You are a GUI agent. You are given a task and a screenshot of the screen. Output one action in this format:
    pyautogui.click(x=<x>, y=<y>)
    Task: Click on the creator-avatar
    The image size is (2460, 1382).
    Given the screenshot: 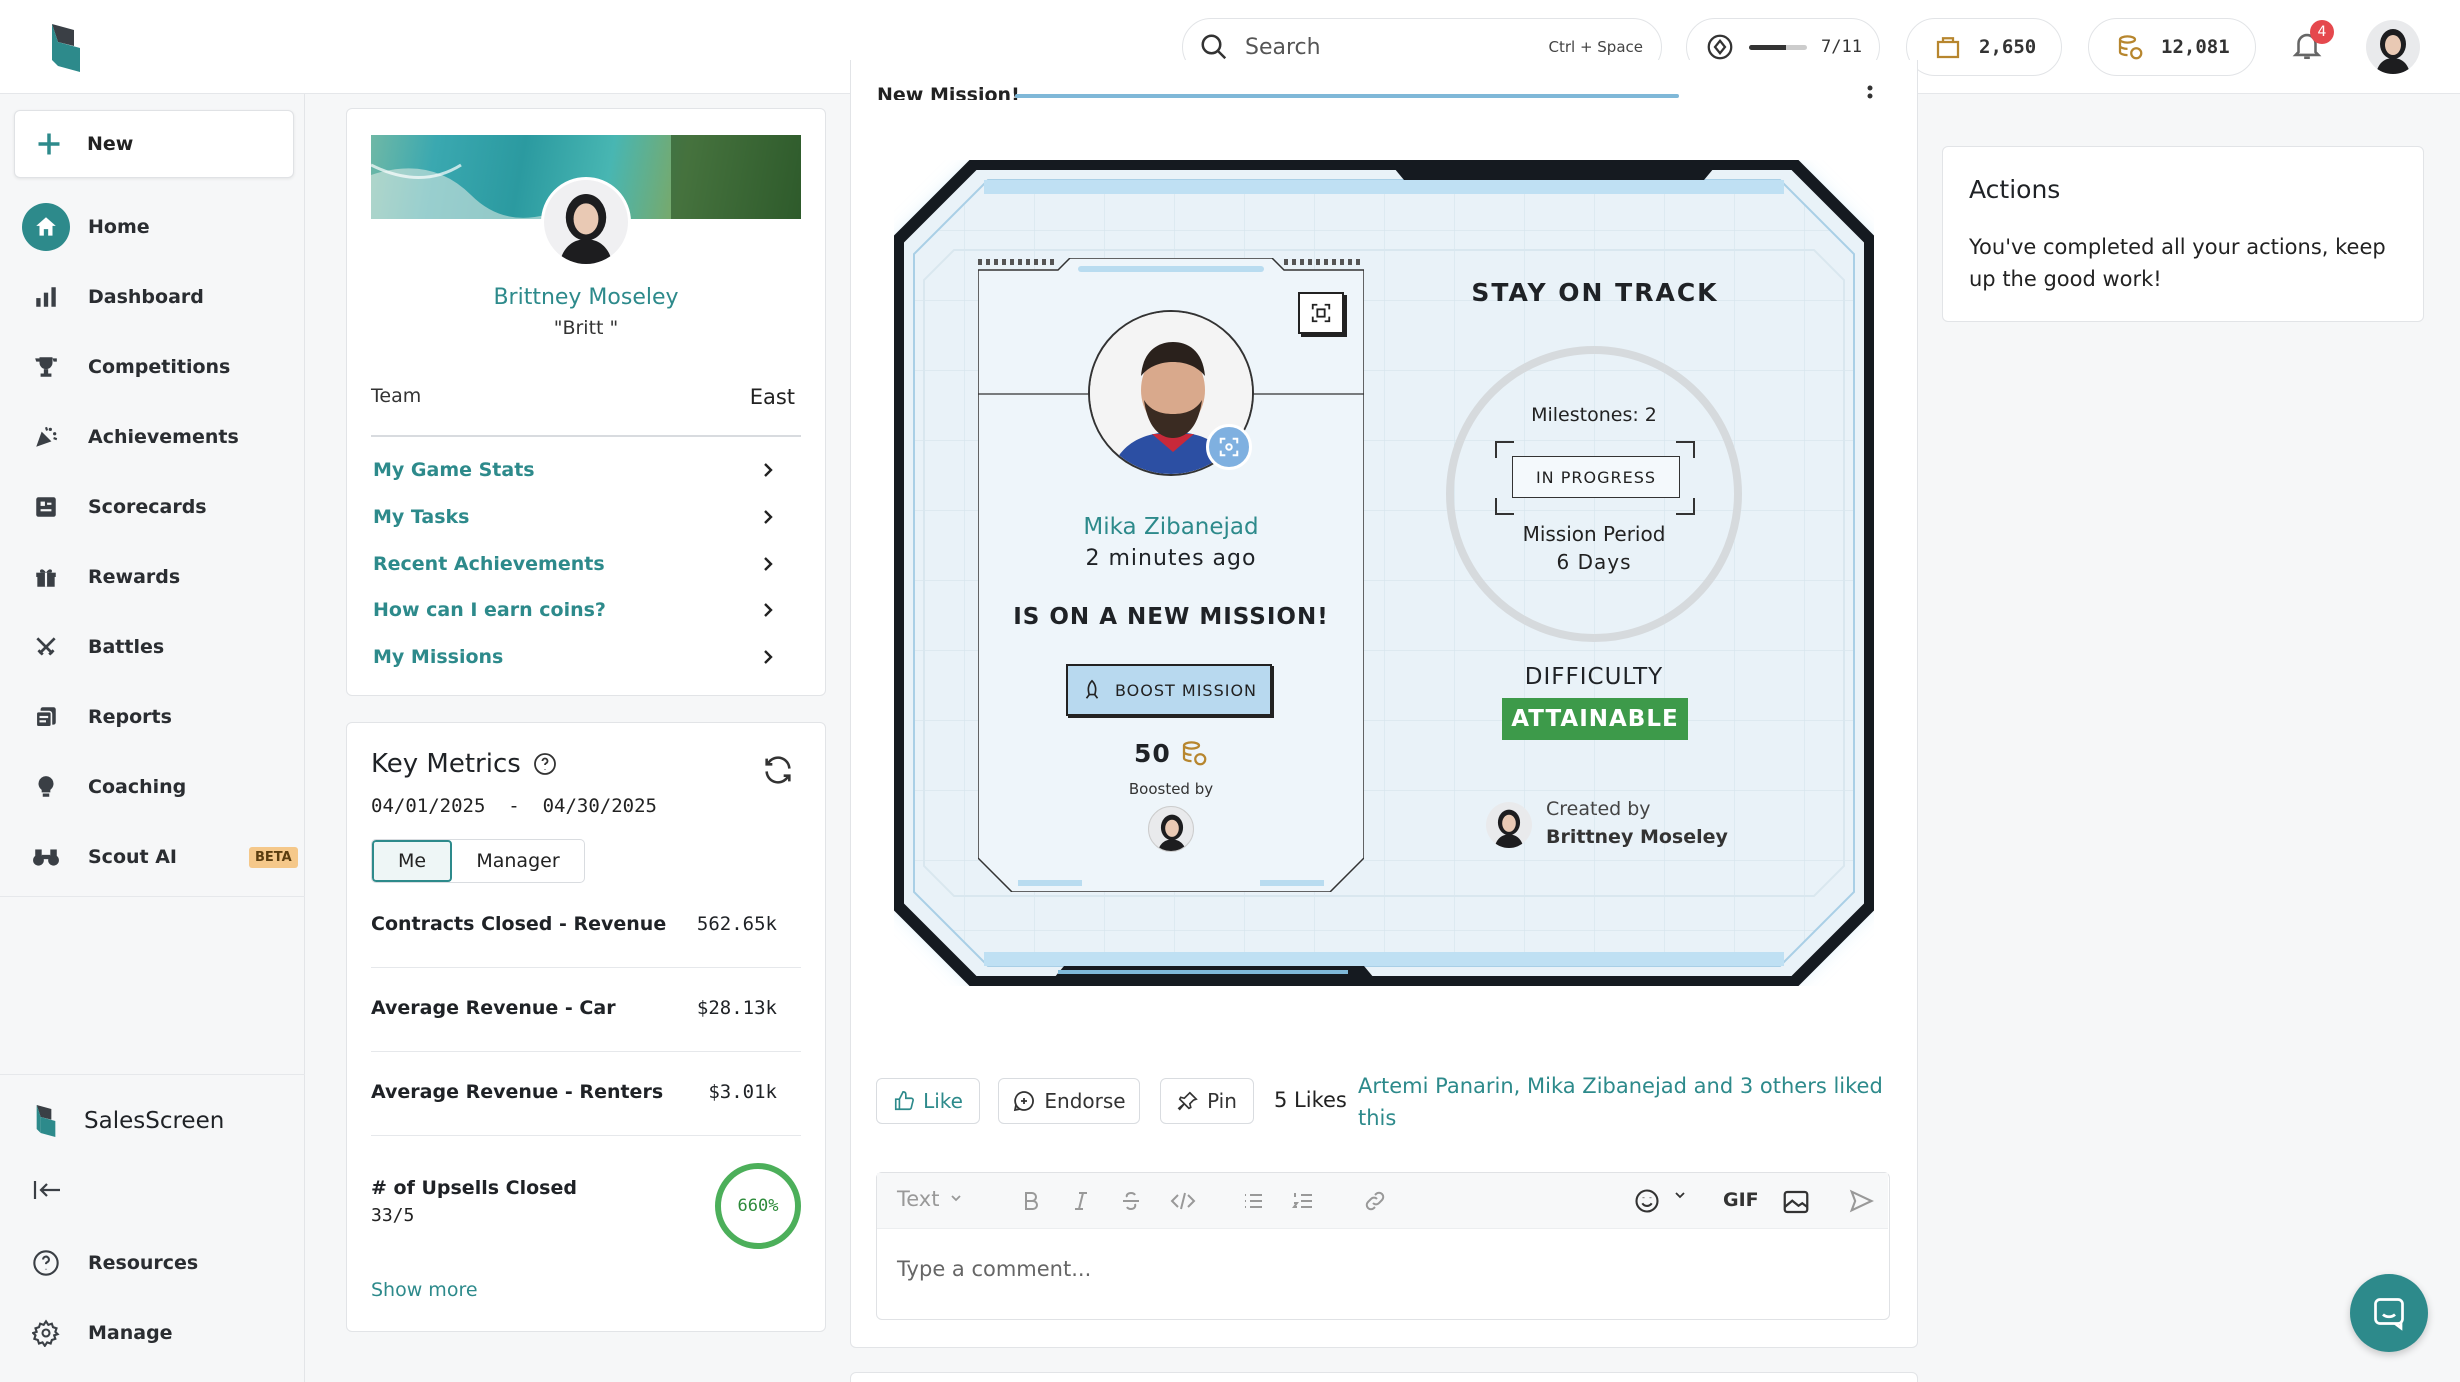 What is the action you would take?
    pyautogui.click(x=1509, y=825)
    